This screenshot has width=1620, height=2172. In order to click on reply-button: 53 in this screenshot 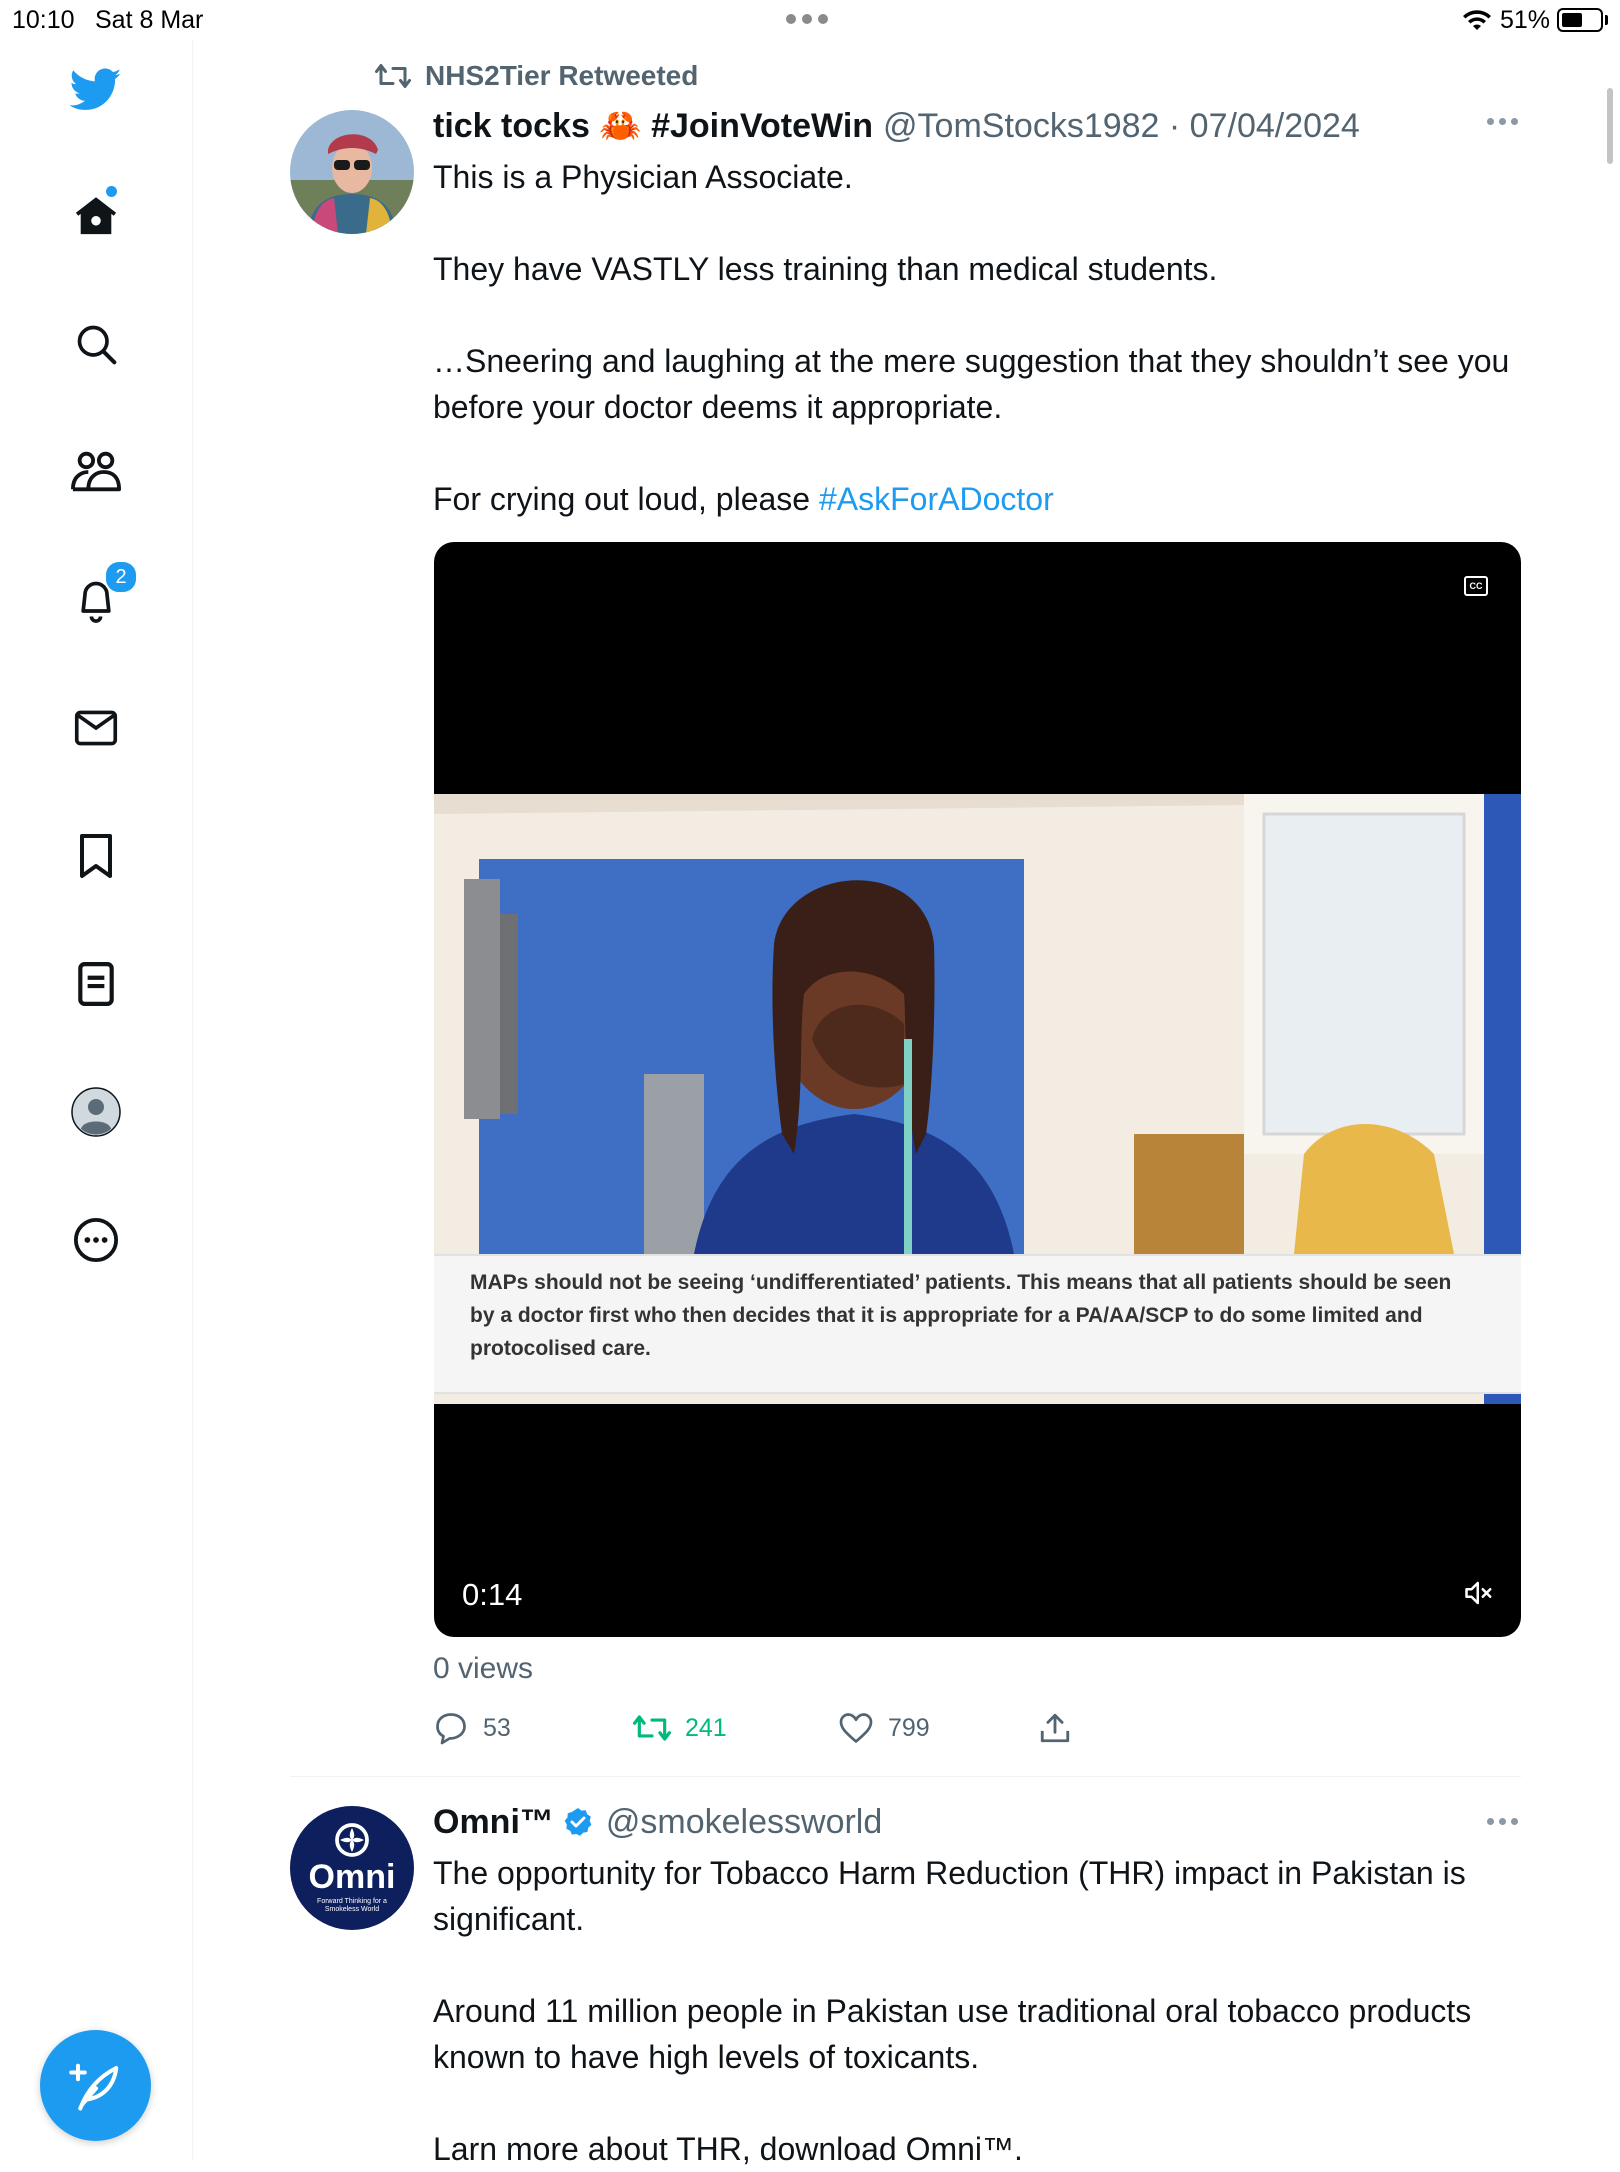, I will do `click(472, 1728)`.